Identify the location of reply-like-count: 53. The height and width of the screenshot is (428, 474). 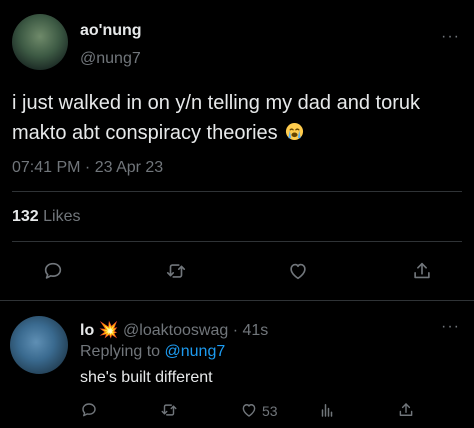
(270, 411).